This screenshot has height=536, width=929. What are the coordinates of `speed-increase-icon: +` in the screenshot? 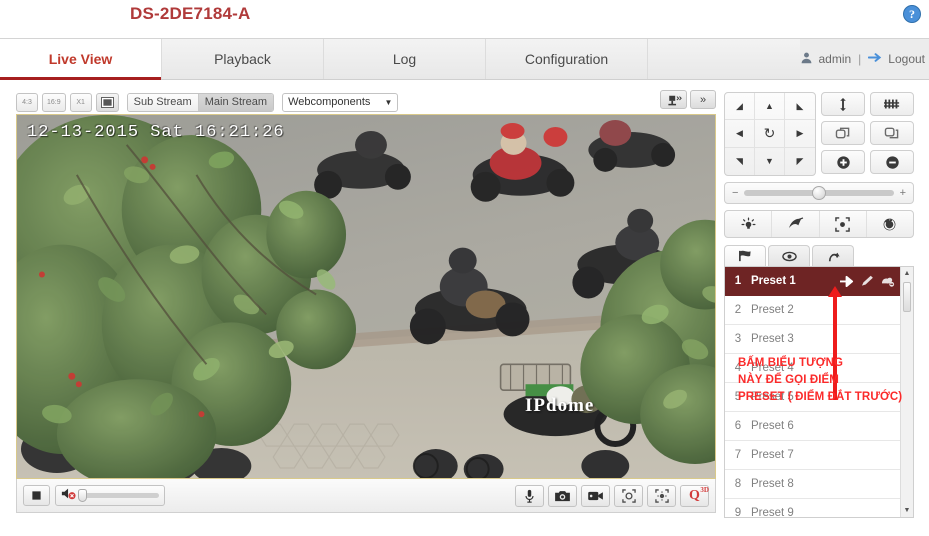 It's located at (903, 193).